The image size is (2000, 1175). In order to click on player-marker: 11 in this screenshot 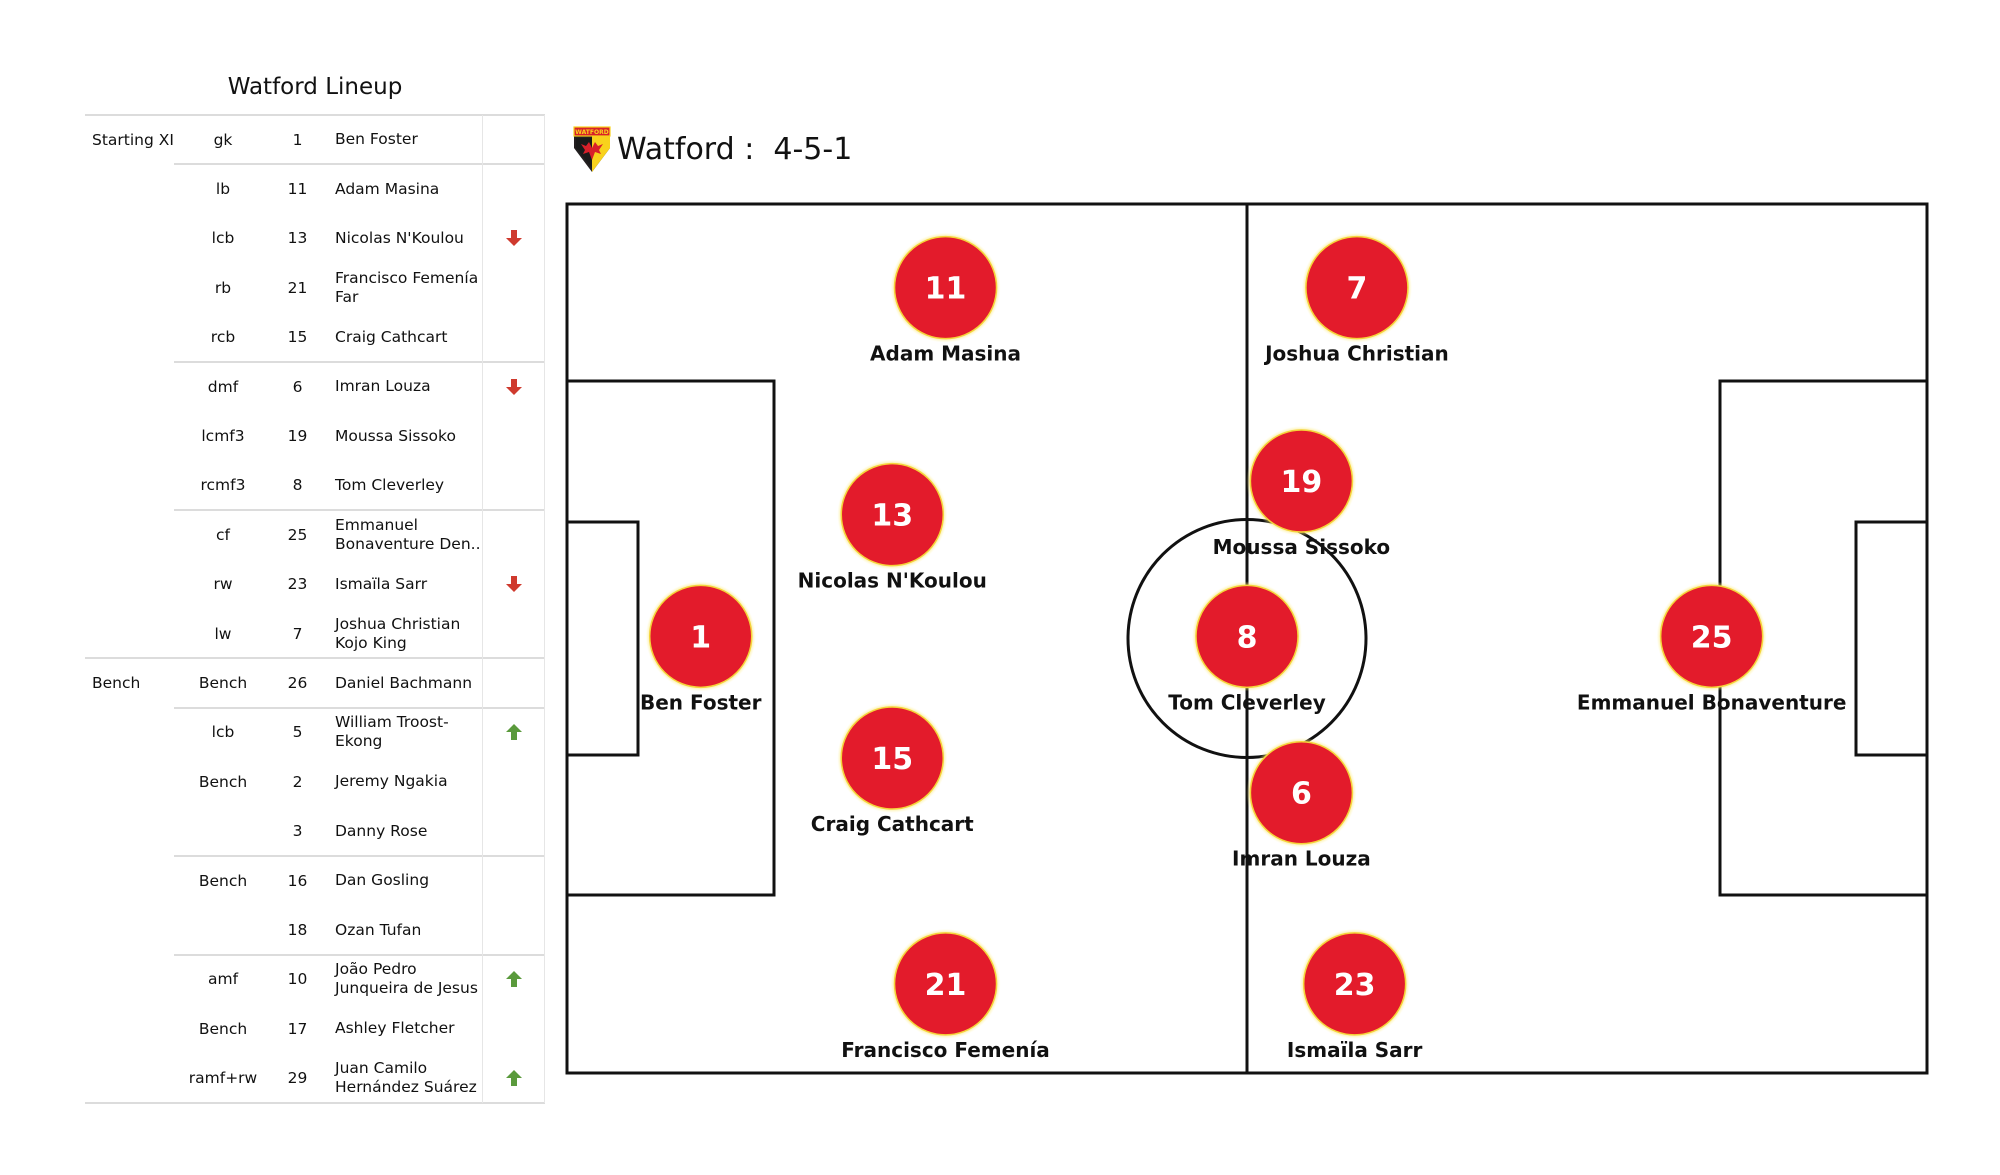, I will do `click(945, 287)`.